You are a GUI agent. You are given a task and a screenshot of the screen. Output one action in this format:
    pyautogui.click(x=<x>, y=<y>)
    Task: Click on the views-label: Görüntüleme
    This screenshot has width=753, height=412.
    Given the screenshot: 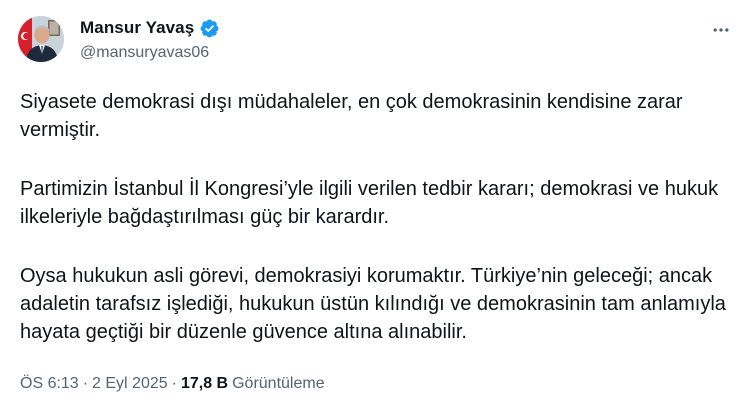 What is the action you would take?
    pyautogui.click(x=278, y=383)
    